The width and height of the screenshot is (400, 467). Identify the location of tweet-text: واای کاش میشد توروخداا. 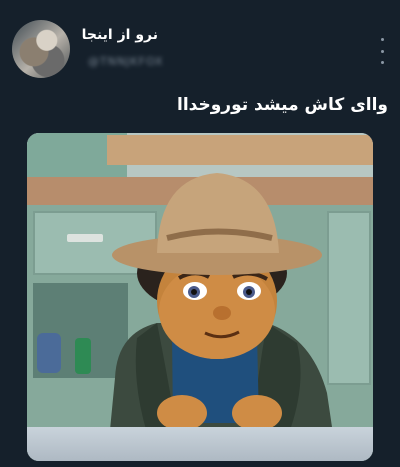
(282, 105).